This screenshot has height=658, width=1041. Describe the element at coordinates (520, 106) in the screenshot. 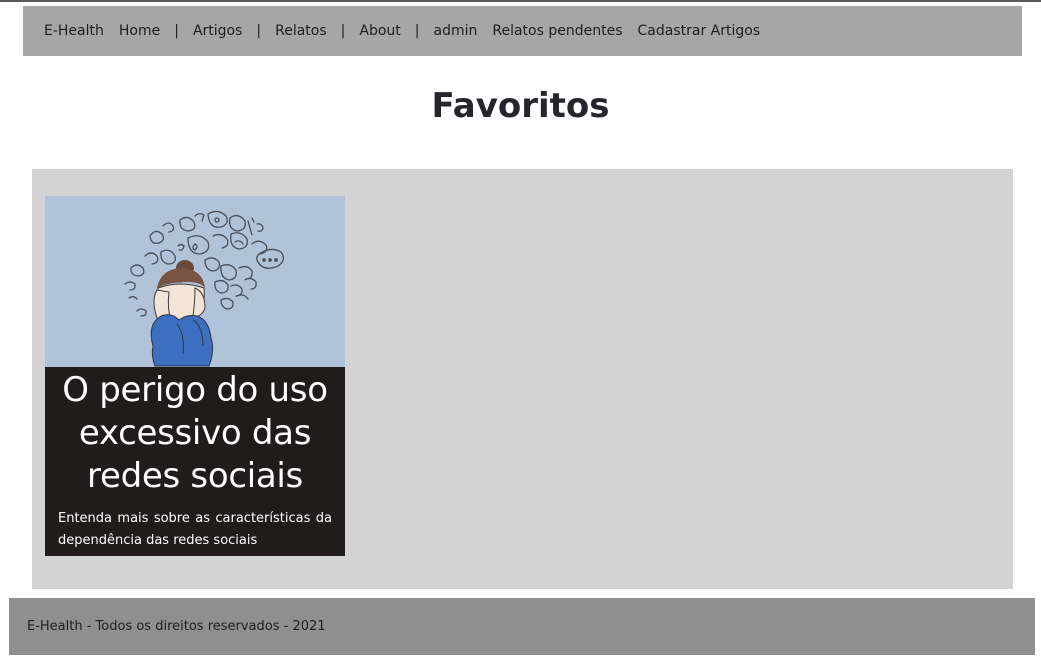

I see `page-title: Favoritos` at that location.